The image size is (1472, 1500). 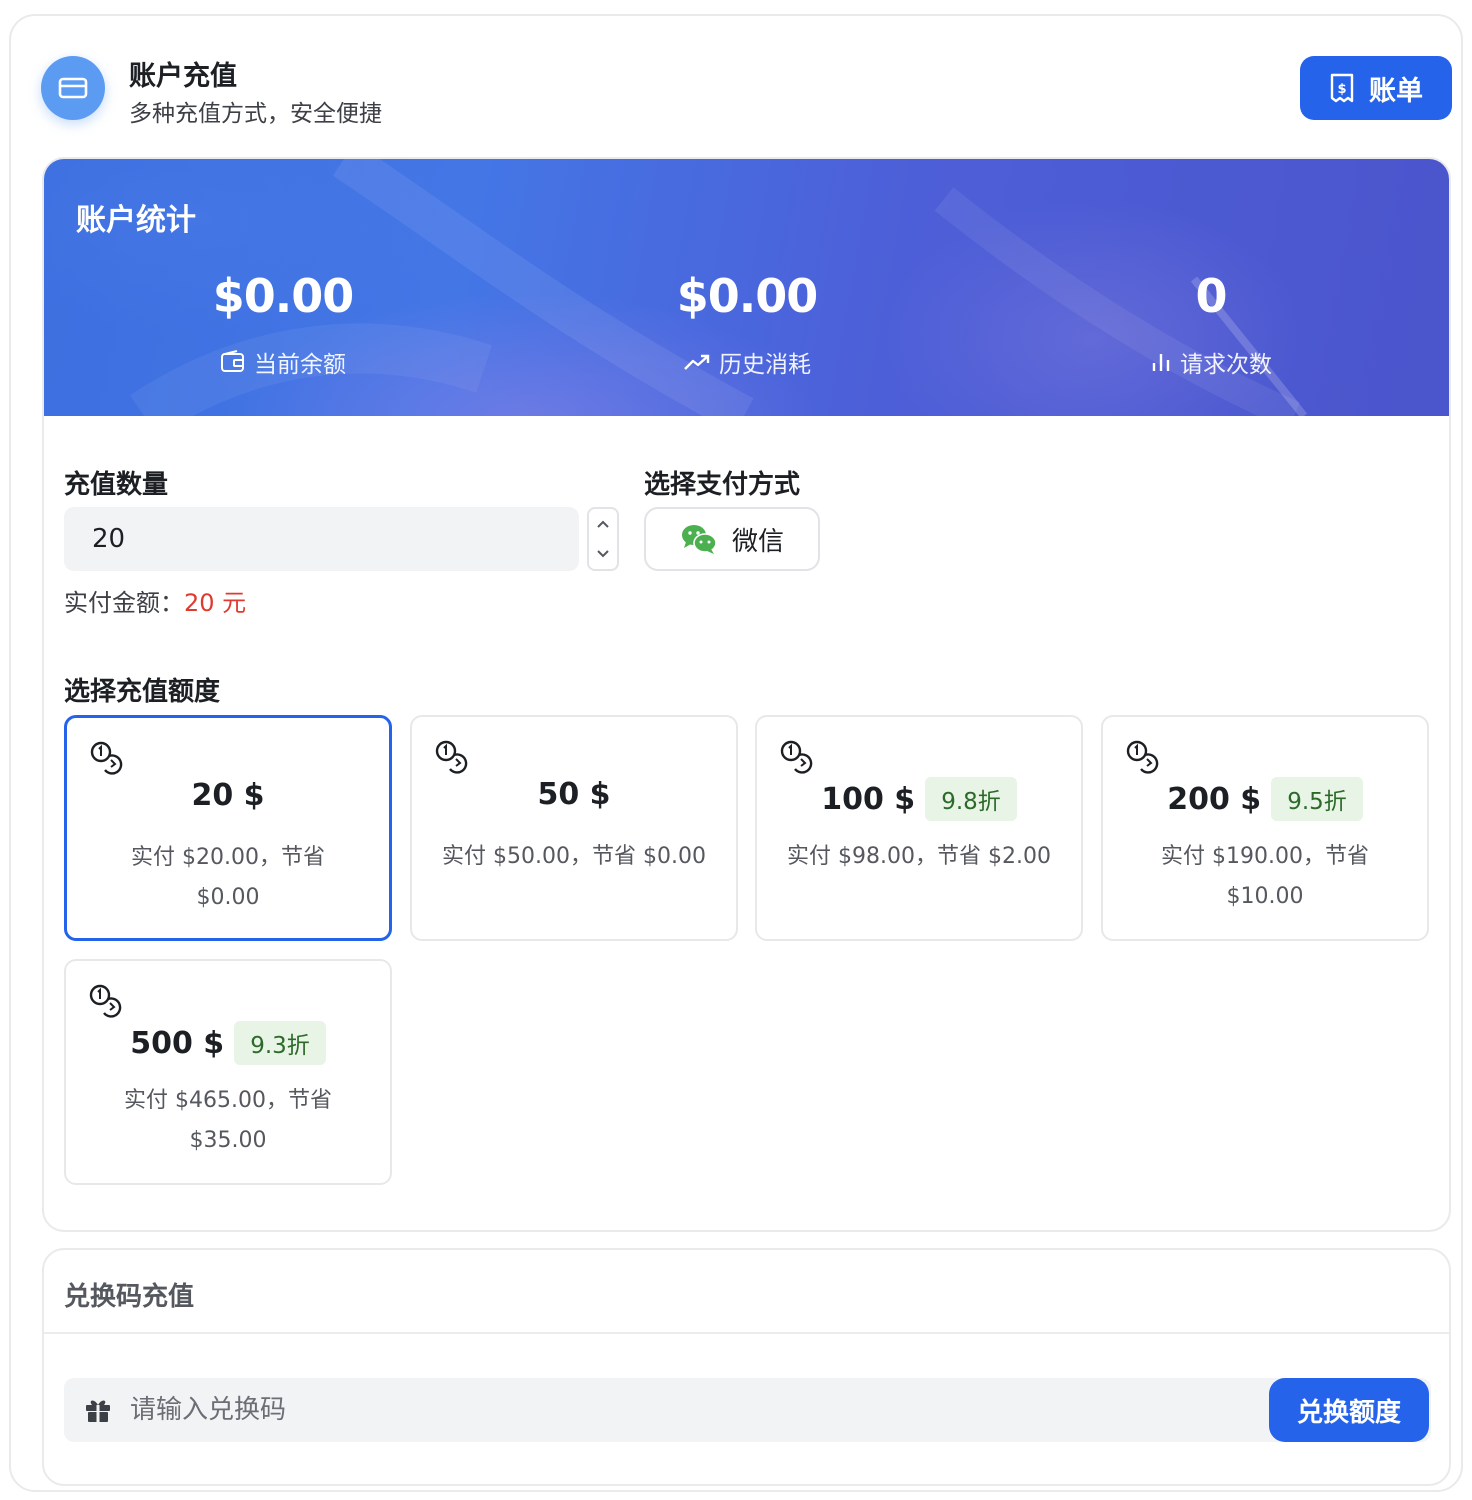 What do you see at coordinates (603, 554) in the screenshot?
I see `chevron-down-icon` at bounding box center [603, 554].